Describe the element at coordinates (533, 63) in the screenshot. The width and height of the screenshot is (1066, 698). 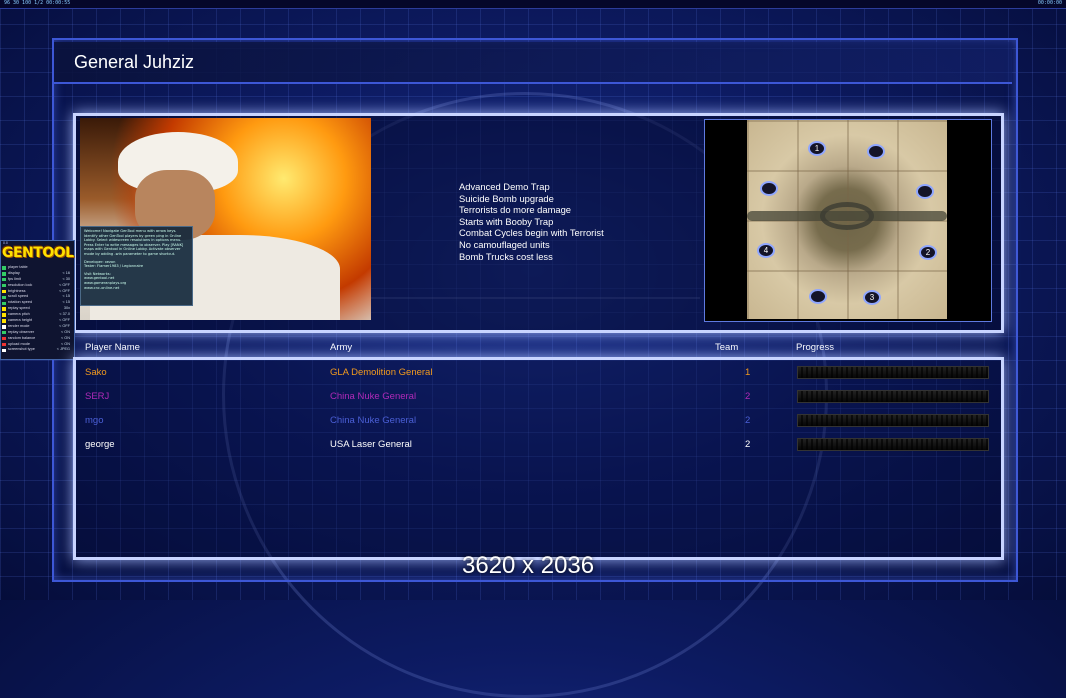
I see `title-header` at that location.